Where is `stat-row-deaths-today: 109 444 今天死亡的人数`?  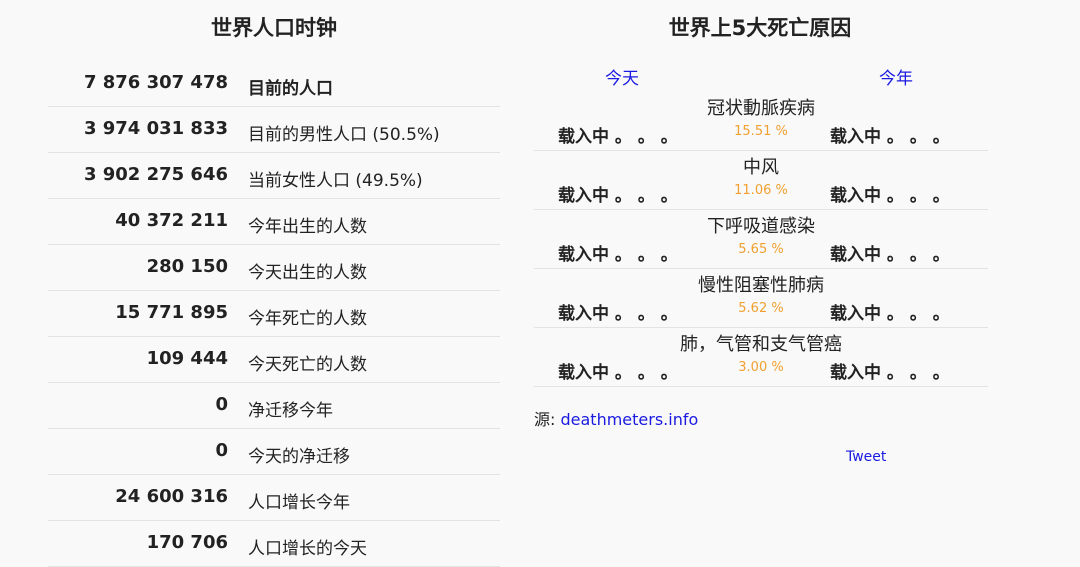 stat-row-deaths-today: 109 444 今天死亡的人数 is located at coordinates (274, 359).